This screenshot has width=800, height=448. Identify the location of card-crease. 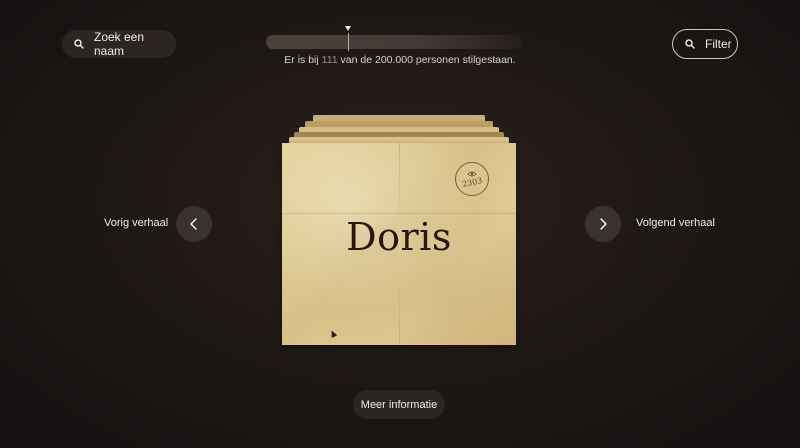
(399, 213).